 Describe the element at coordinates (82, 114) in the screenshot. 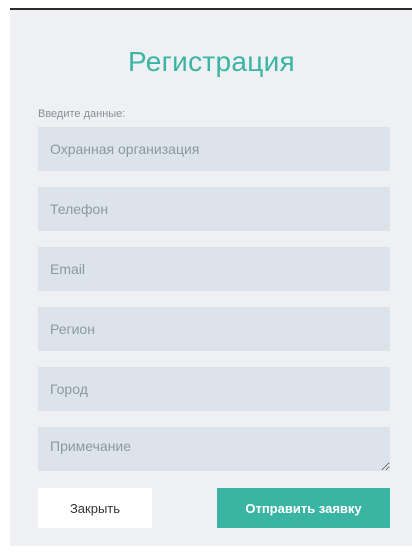

I see `form-hint: Введите данные:` at that location.